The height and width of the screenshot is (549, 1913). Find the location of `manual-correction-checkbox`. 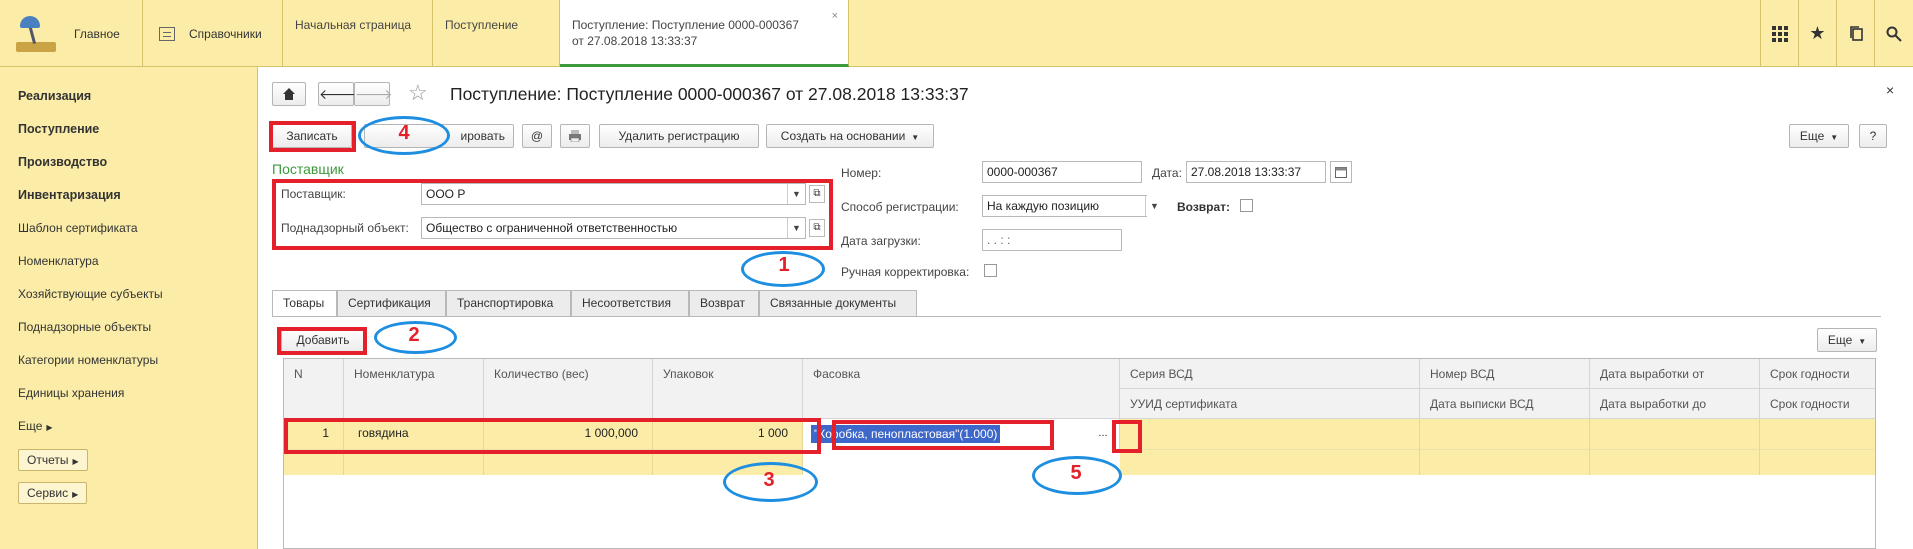

manual-correction-checkbox is located at coordinates (990, 270).